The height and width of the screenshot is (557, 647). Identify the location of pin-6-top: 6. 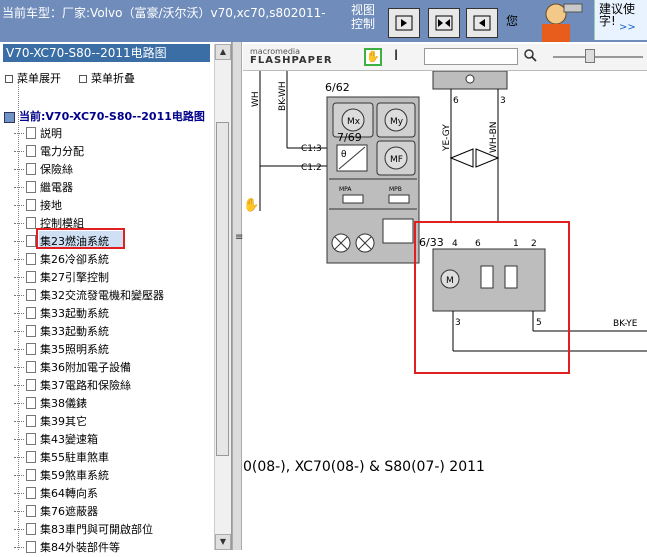
(456, 101).